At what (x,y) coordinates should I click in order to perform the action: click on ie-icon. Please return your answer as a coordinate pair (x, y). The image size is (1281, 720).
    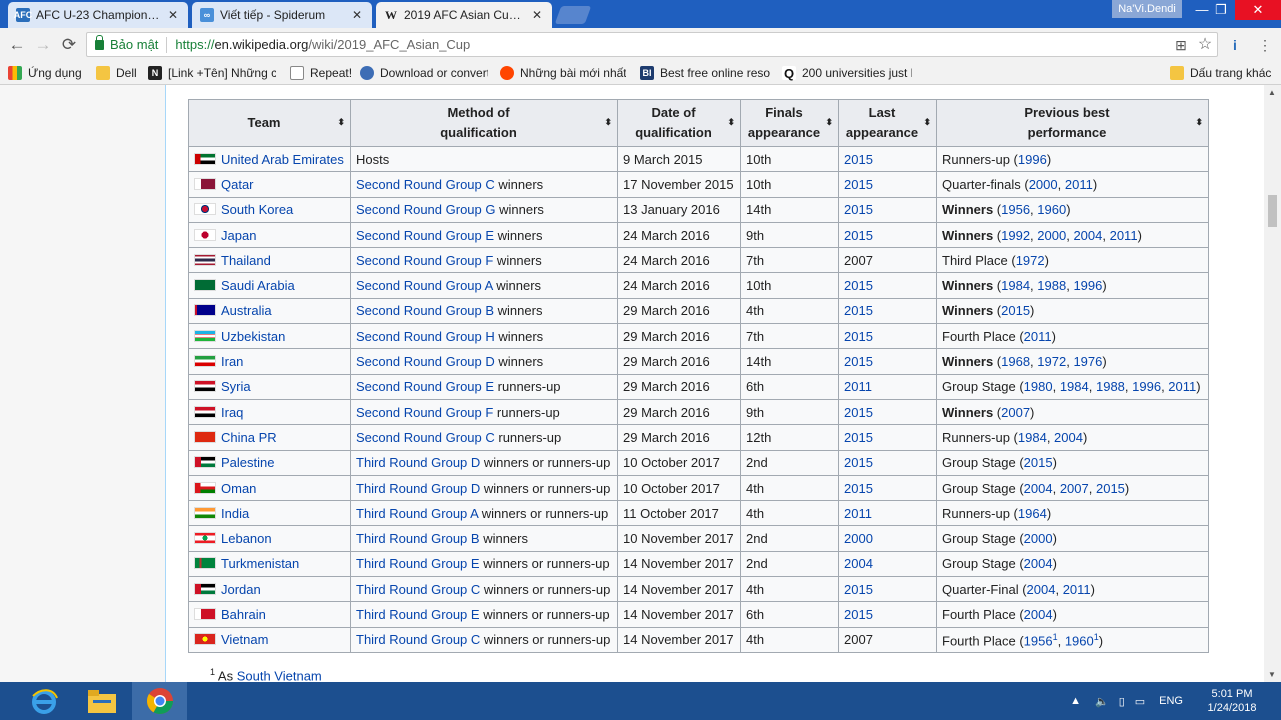
    Looking at the image, I should click on (43, 701).